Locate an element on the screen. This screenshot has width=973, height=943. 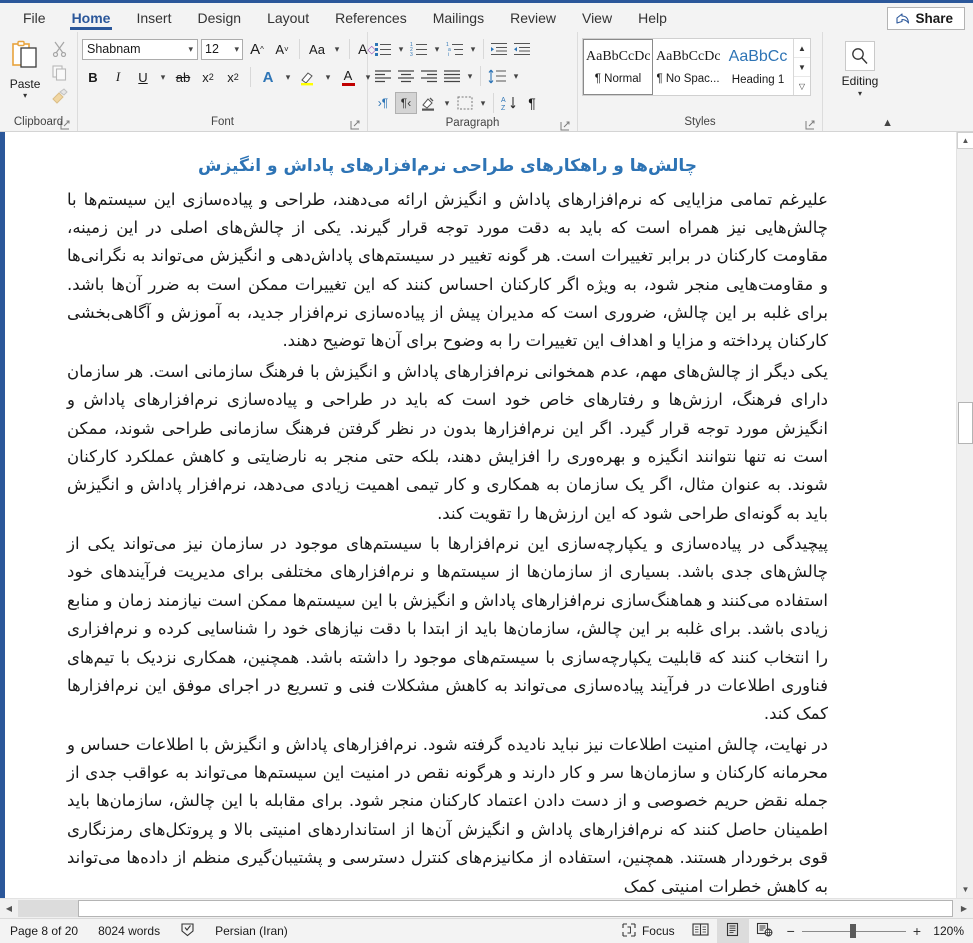
horizontal-scrollbar-gap is located at coordinates (48, 908).